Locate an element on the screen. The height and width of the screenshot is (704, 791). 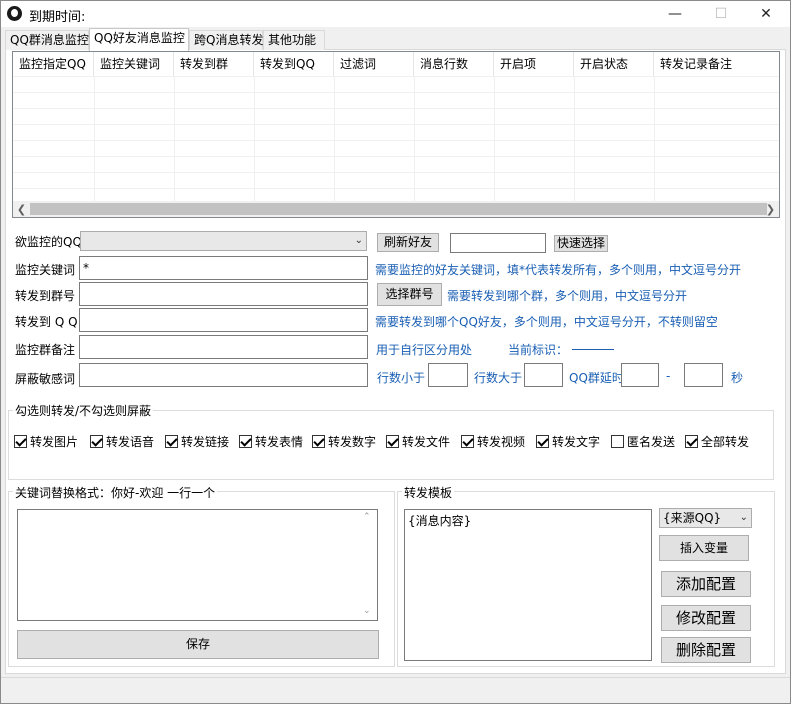
variable-select: {来源QQ} ⌄ is located at coordinates (705, 518).